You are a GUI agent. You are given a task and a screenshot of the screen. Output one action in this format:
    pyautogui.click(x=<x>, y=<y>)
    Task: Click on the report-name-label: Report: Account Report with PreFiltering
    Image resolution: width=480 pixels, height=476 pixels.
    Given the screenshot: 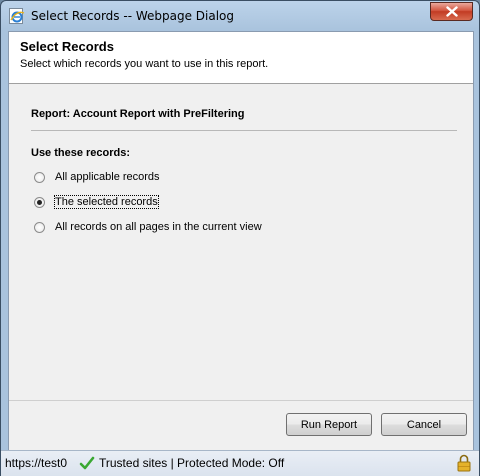 What is the action you would take?
    pyautogui.click(x=138, y=114)
    